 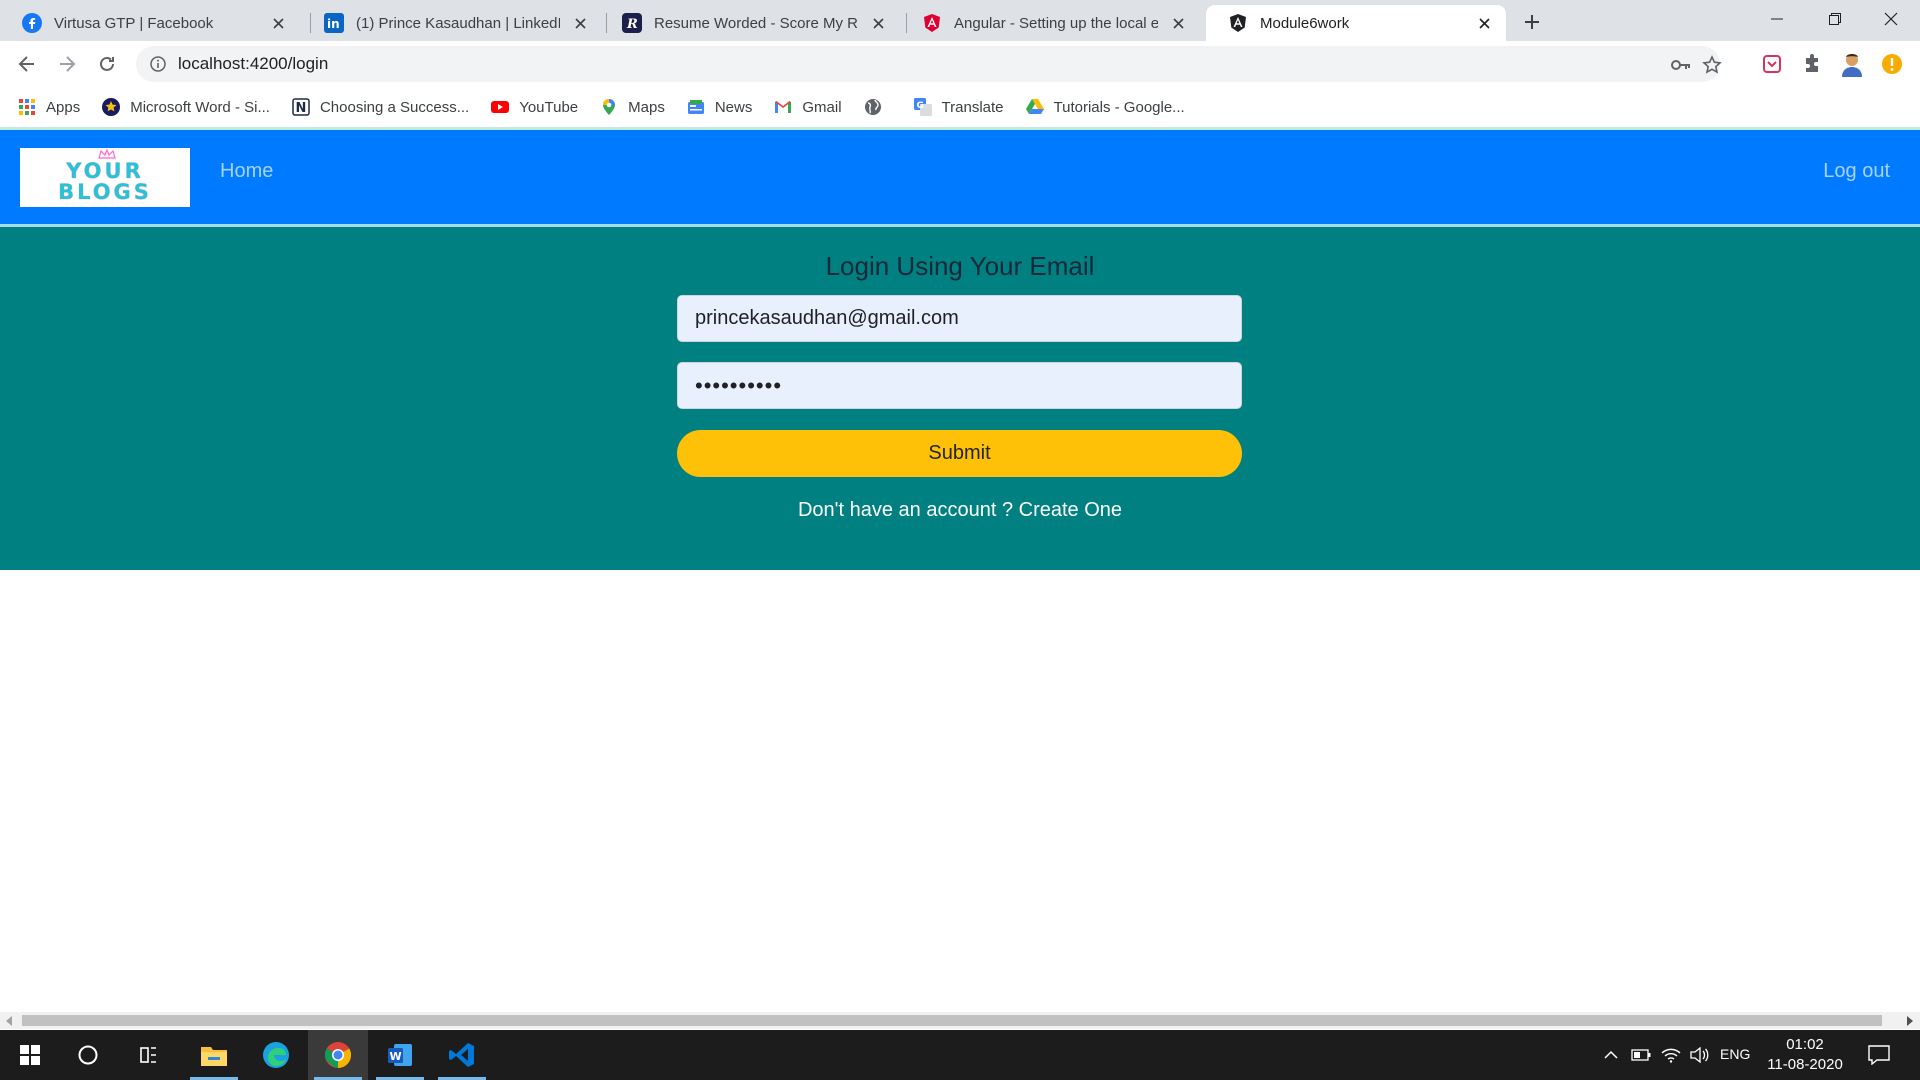 What do you see at coordinates (1305, 23) in the screenshot?
I see `tab-title: Module6work` at bounding box center [1305, 23].